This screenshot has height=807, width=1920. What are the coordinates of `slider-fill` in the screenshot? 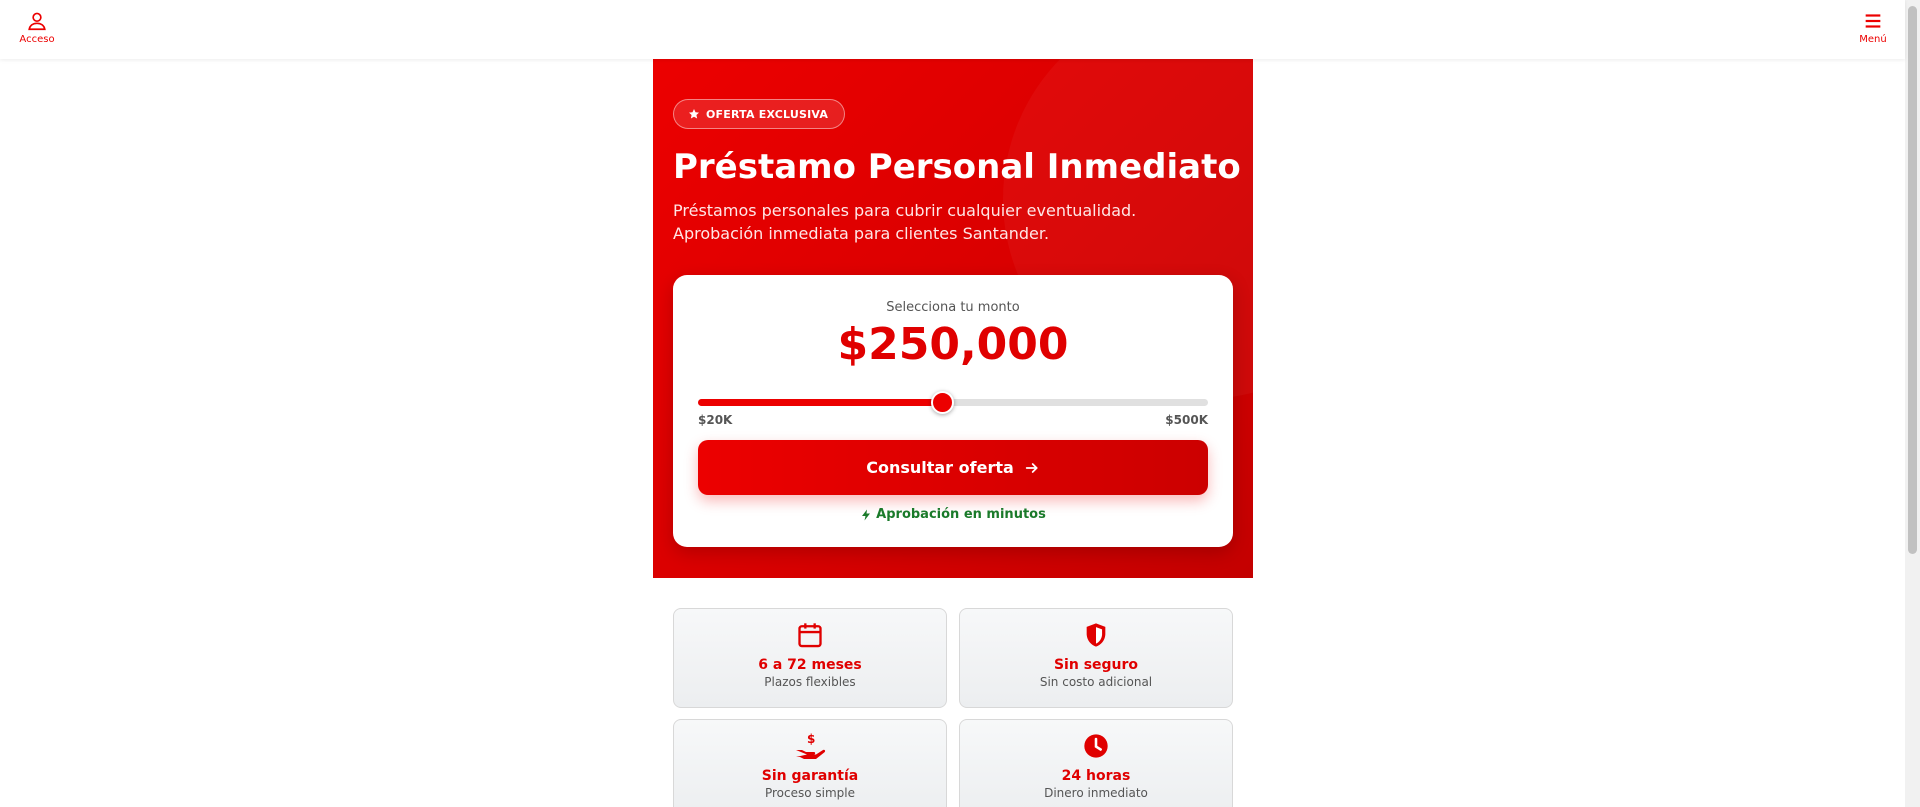 It's located at (820, 402).